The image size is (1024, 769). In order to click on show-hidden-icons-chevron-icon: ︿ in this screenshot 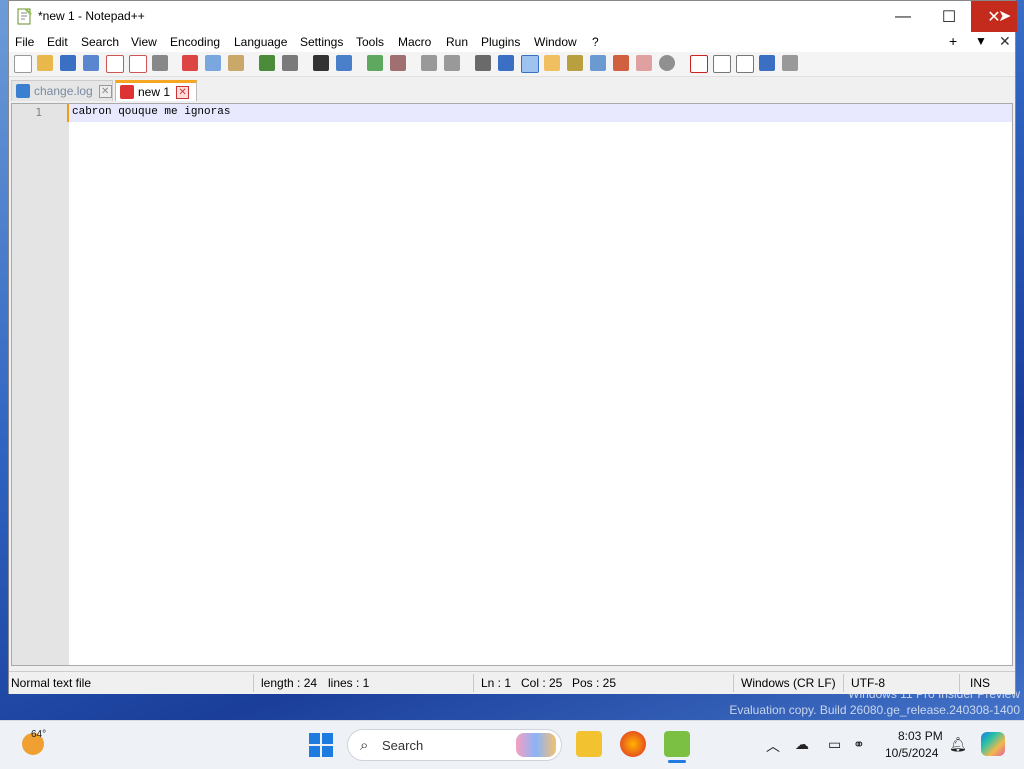, I will do `click(773, 746)`.